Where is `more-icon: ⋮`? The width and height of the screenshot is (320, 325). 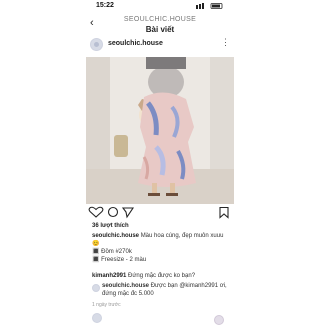 more-icon: ⋮ is located at coordinates (225, 42).